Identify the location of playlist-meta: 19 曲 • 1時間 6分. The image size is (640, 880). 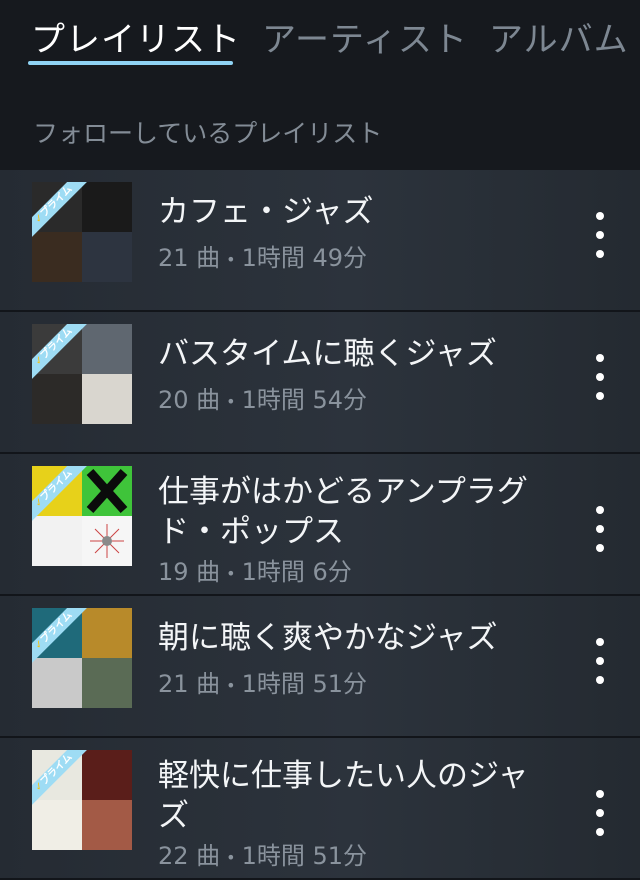
(255, 569).